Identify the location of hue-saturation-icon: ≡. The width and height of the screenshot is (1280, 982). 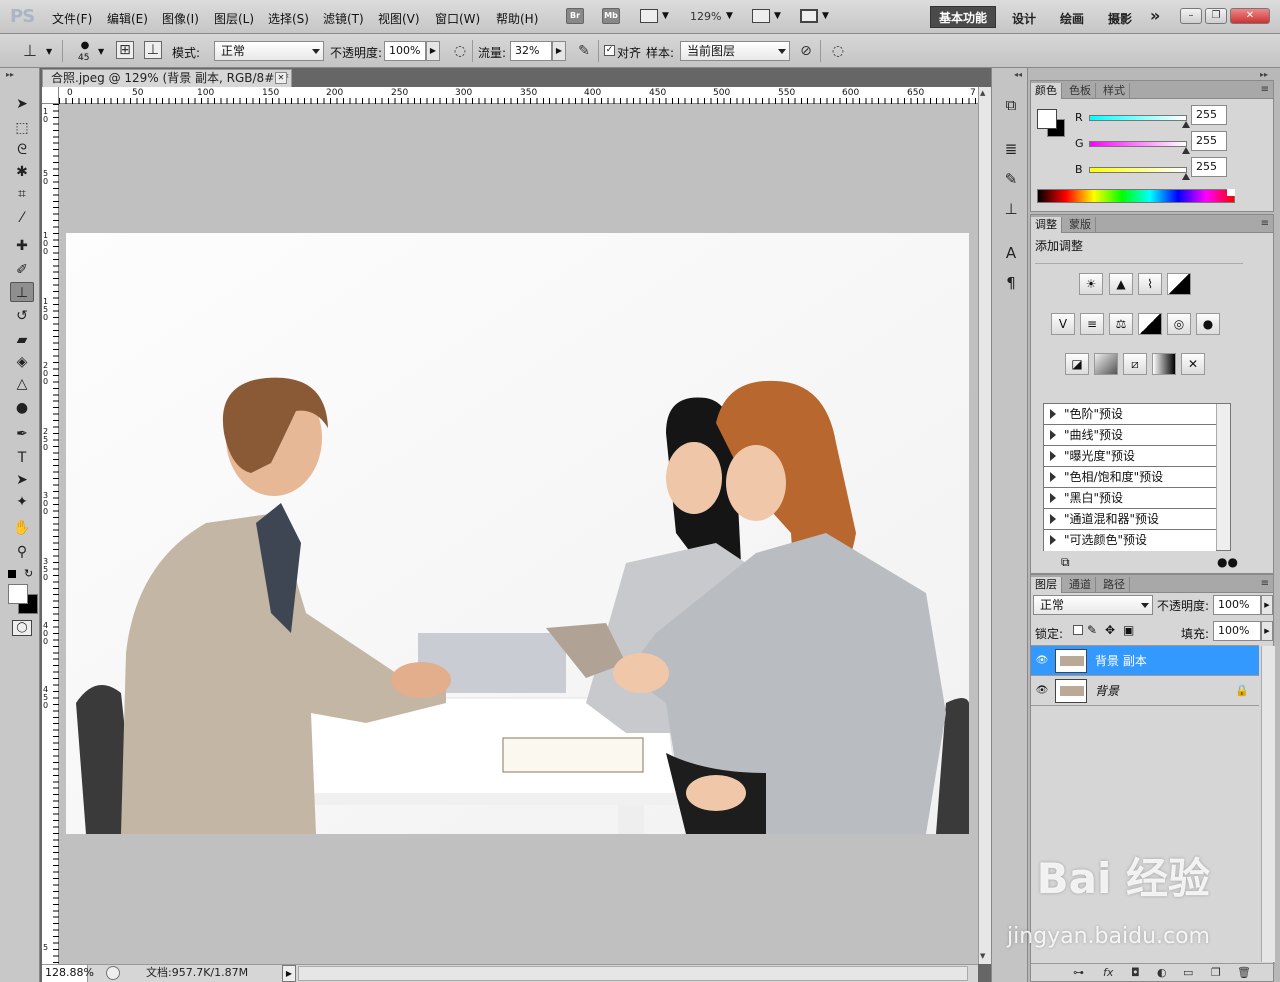
(1092, 324).